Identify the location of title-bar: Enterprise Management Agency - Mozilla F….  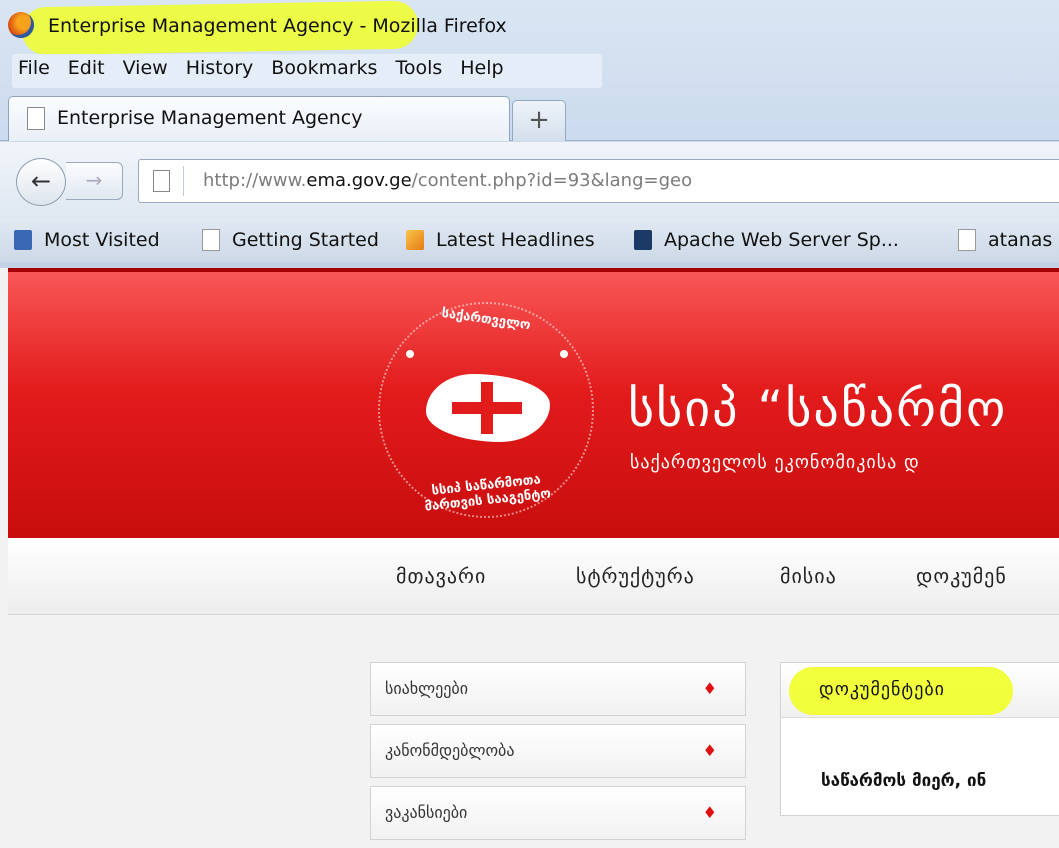
(529, 28).